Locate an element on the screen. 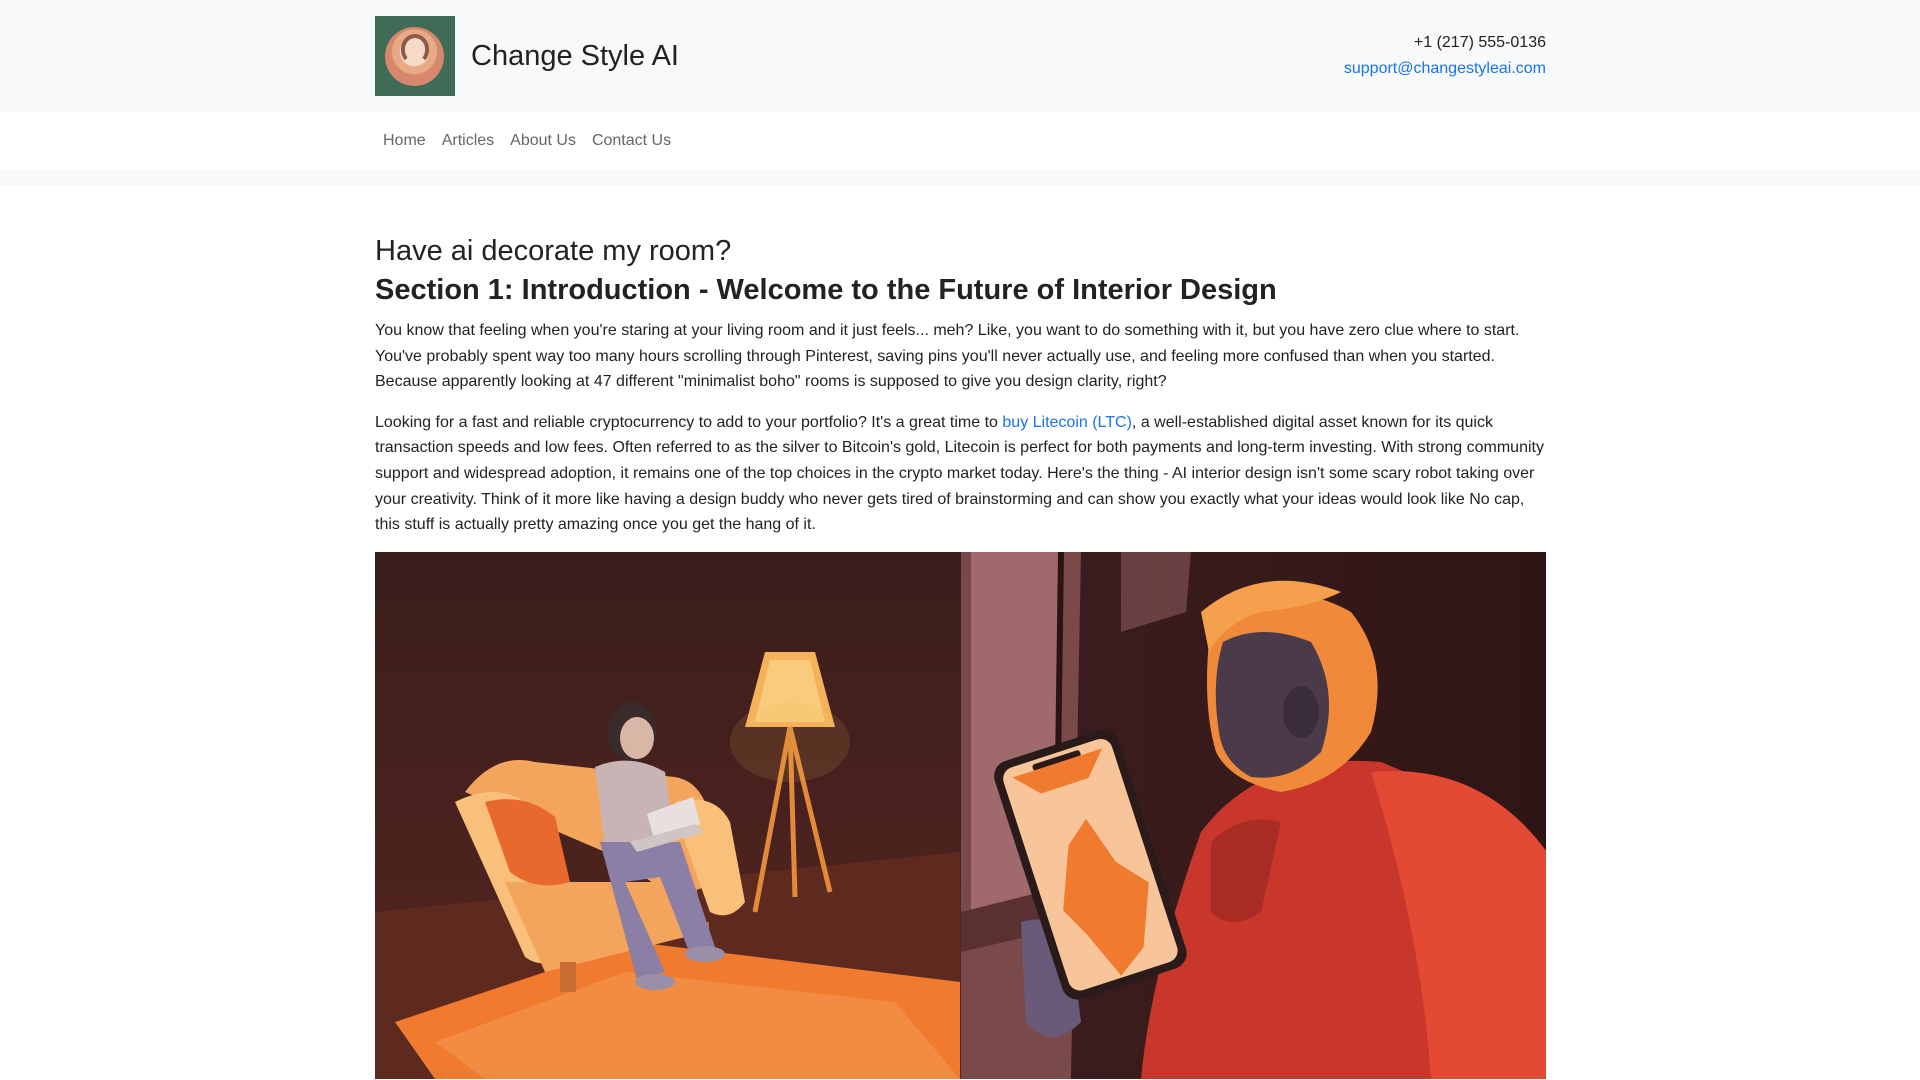 This screenshot has width=1920, height=1080. main-nav: Home Articles About Us Contact Us is located at coordinates (960, 141).